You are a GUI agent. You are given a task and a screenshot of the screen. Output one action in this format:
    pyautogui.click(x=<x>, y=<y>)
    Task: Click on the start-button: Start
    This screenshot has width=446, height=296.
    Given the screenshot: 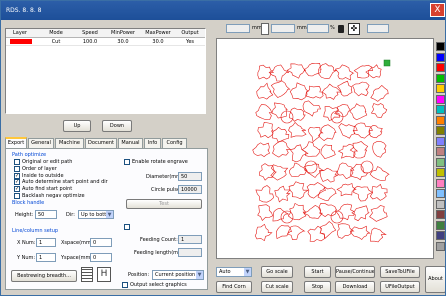 What is the action you would take?
    pyautogui.click(x=317, y=272)
    